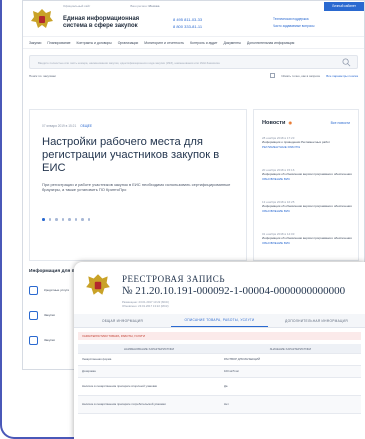  What do you see at coordinates (293, 26) in the screenshot?
I see `faq-link: Часто задаваемые вопросы` at bounding box center [293, 26].